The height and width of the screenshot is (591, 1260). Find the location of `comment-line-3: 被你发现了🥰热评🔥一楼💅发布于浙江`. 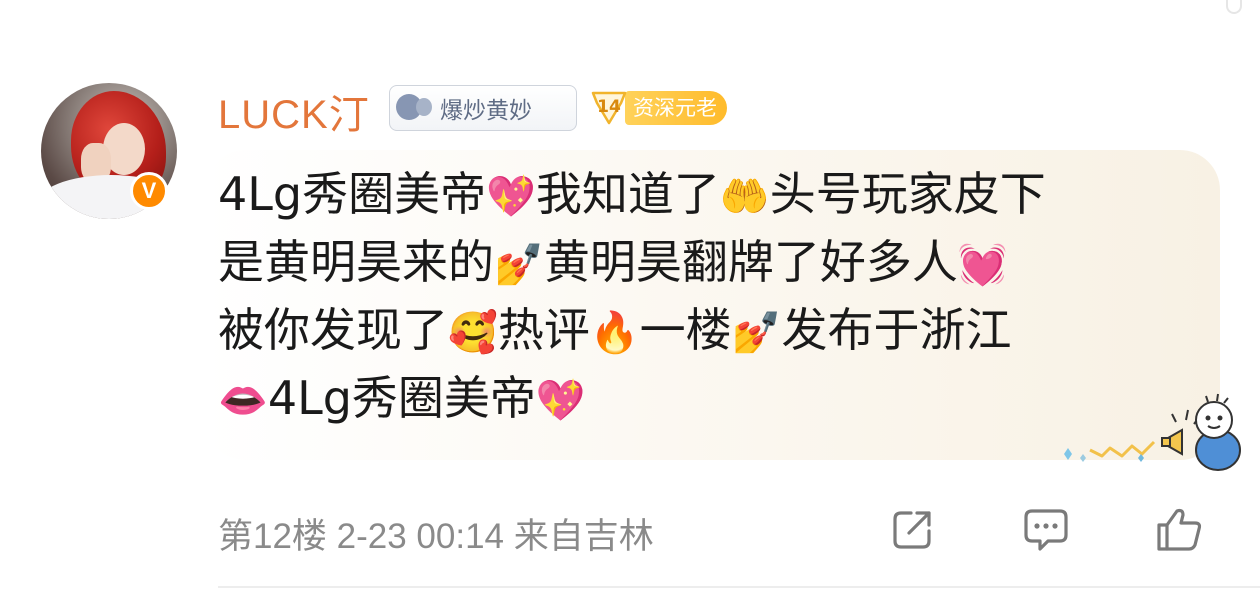

comment-line-3: 被你发现了🥰热评🔥一楼💅发布于浙江 is located at coordinates (713, 330).